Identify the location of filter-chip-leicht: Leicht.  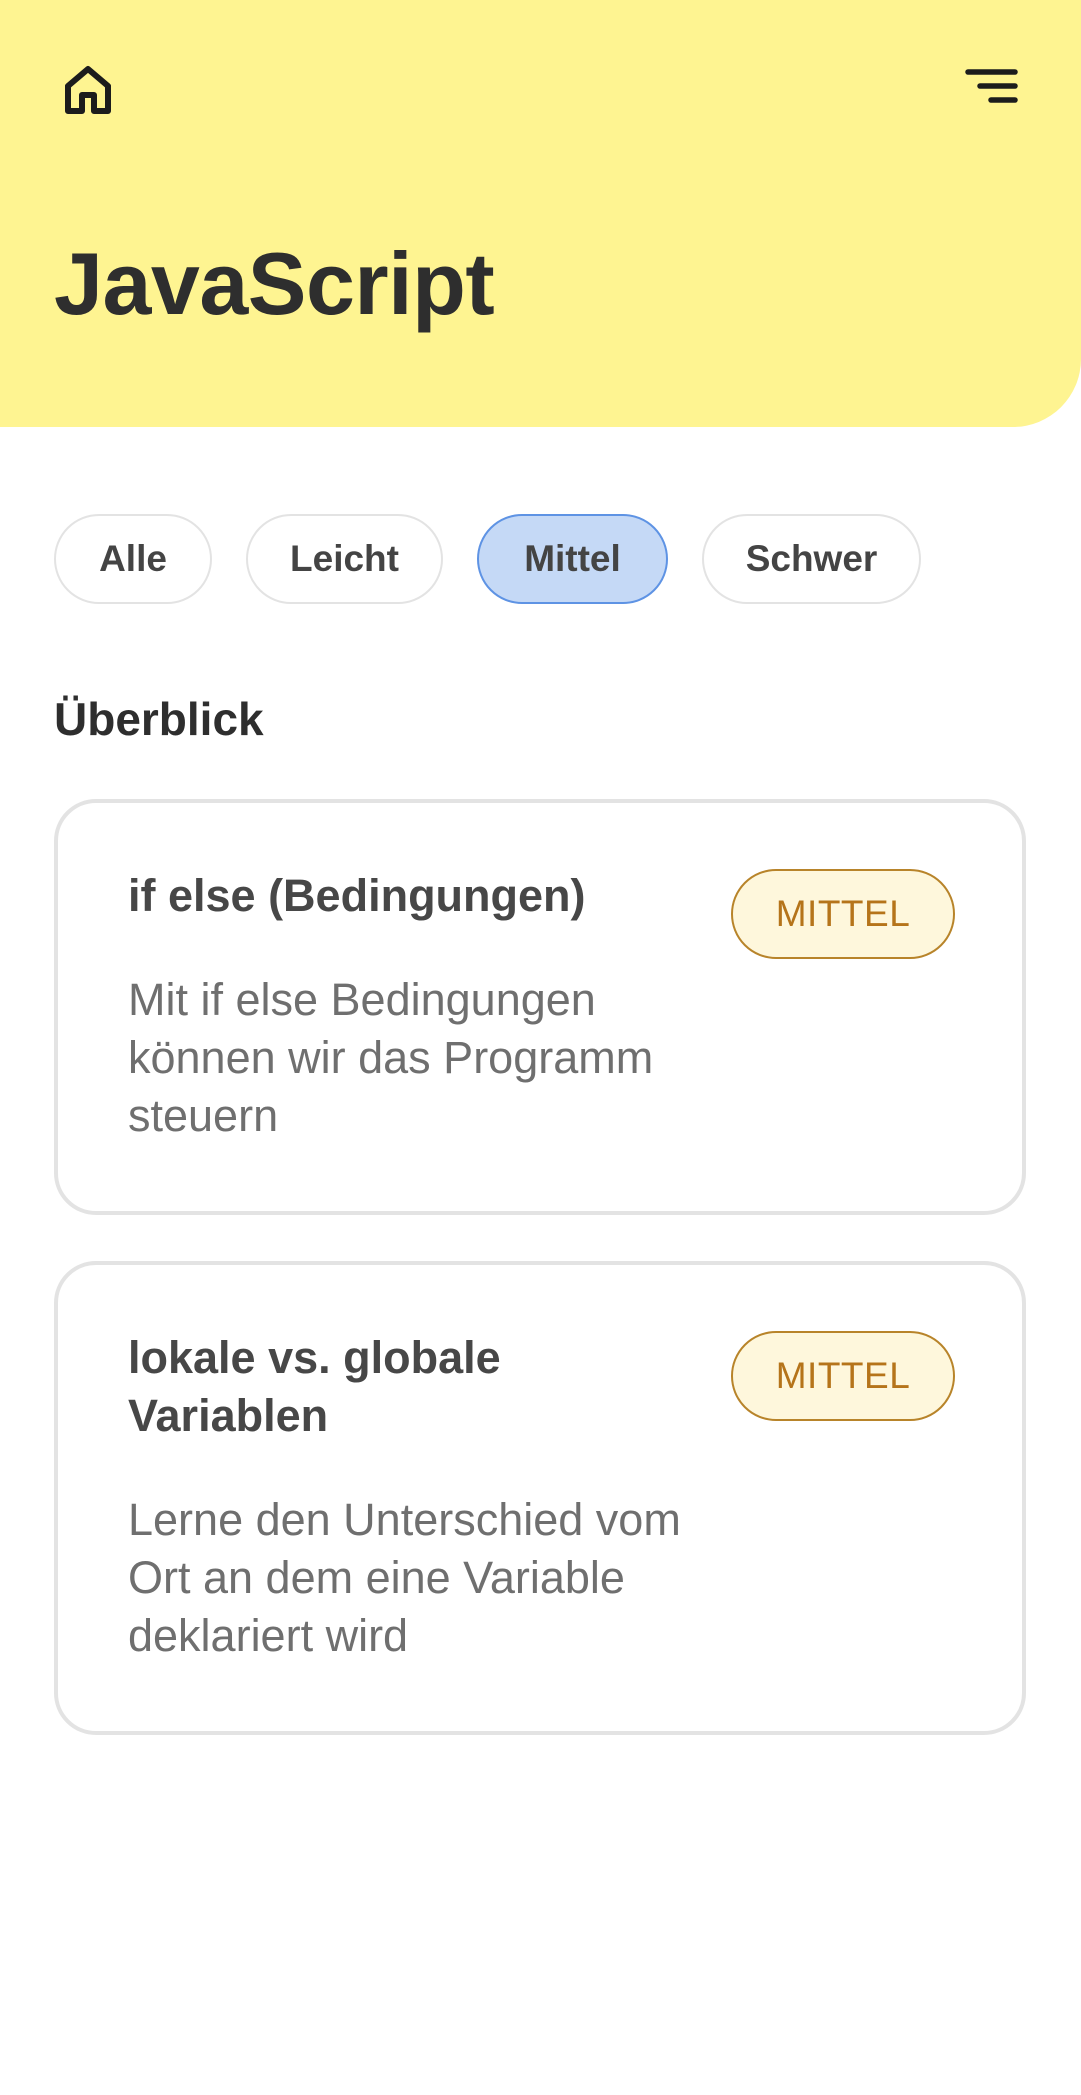
(344, 559).